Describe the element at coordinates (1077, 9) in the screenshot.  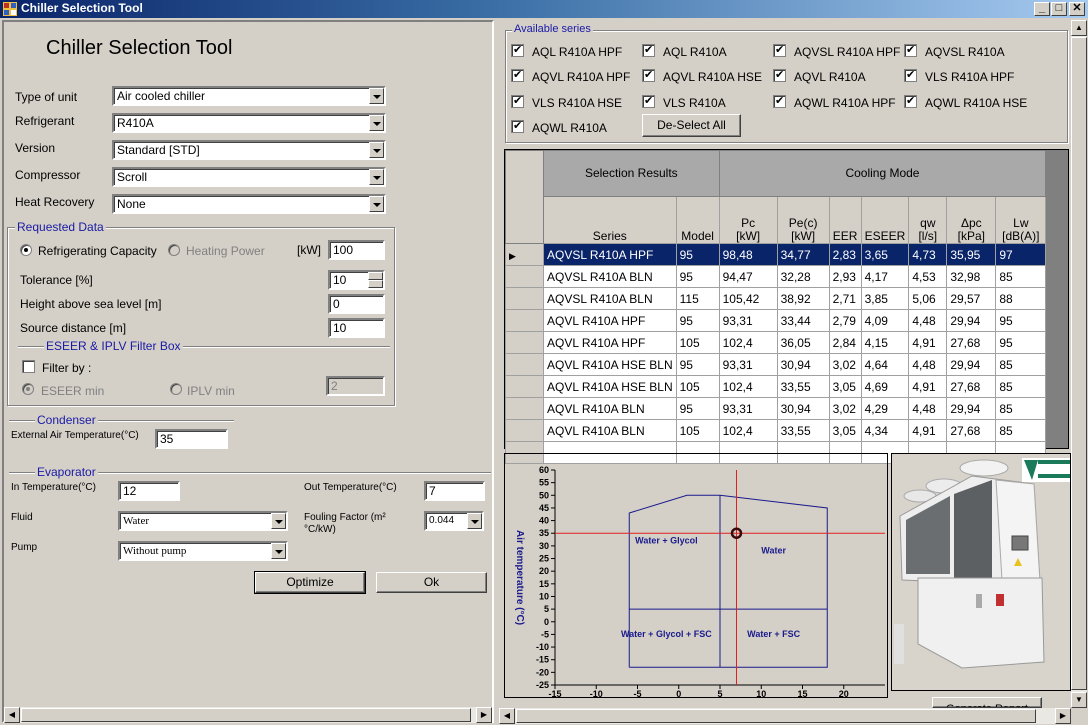
I see `close-button: ✕` at that location.